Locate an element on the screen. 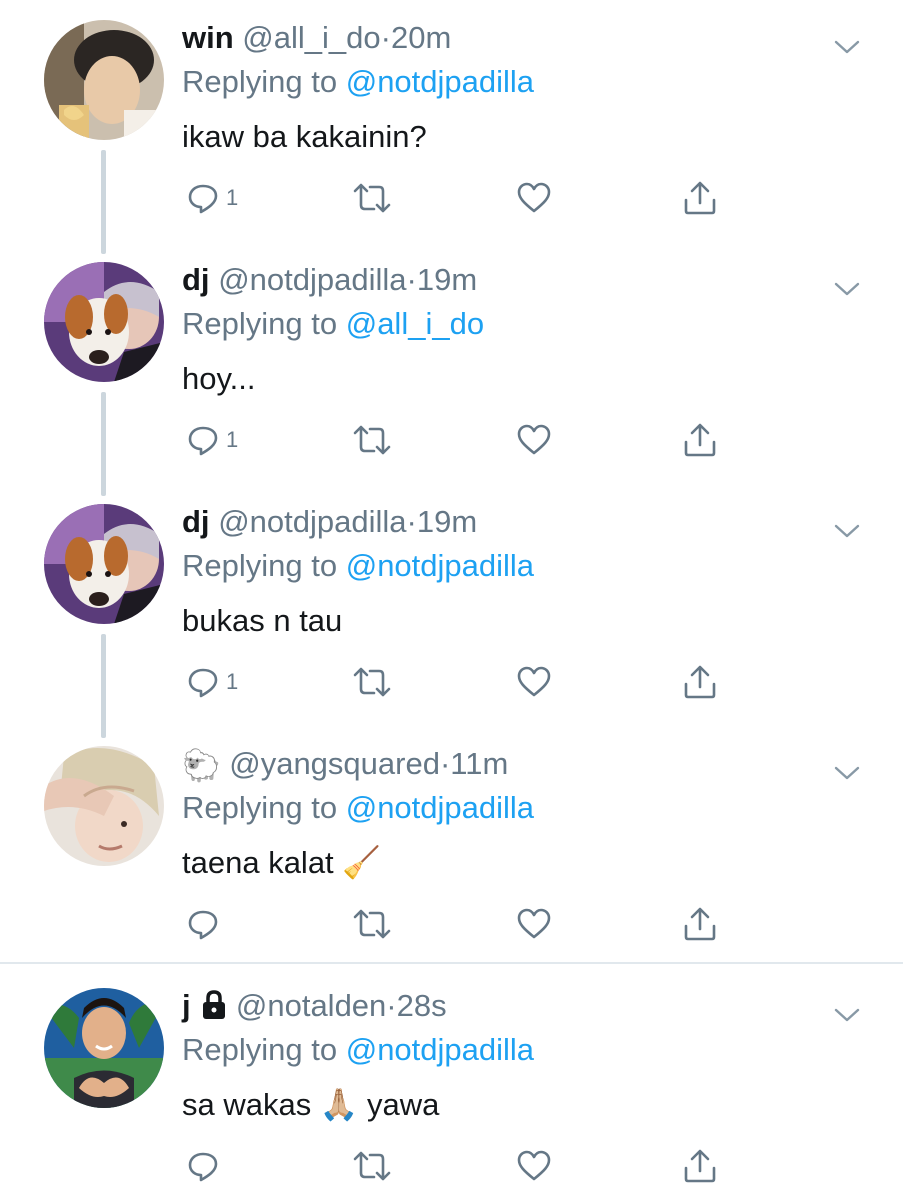  tweet-text: sa wakas 🙏🏼 yawa is located at coordinates (311, 1104).